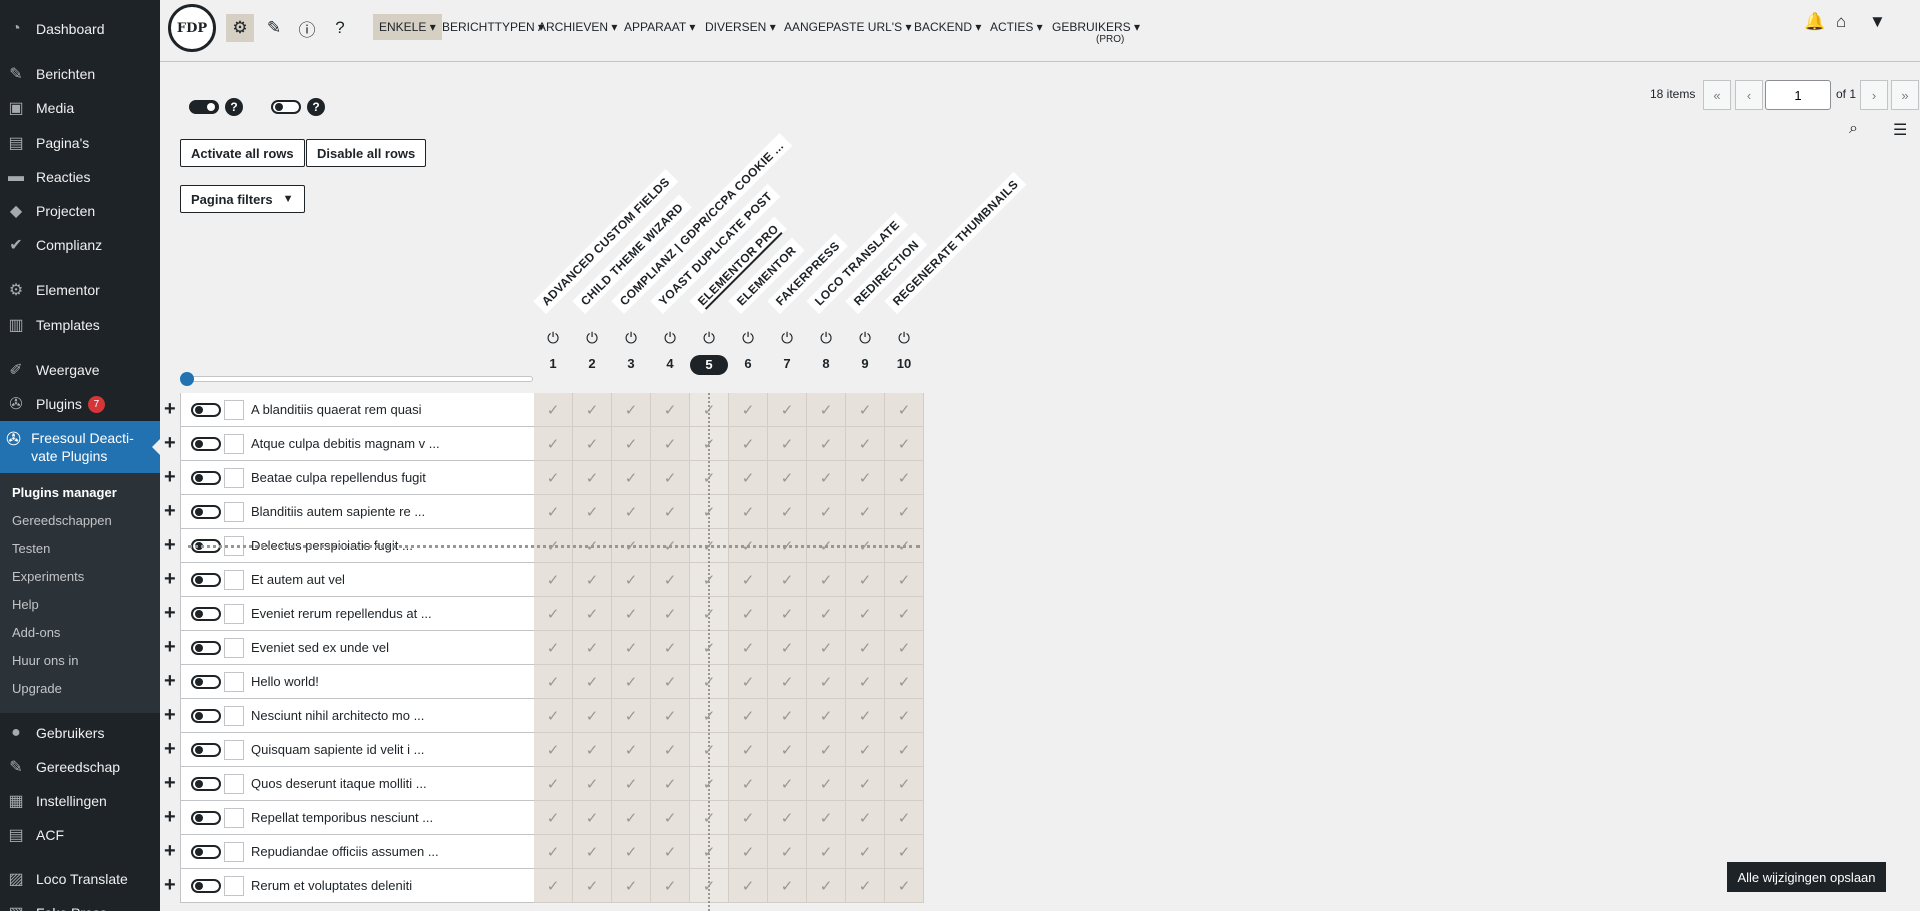  Describe the element at coordinates (80, 74) in the screenshot. I see `sidebar-item-berichten: ✎ Berichten` at that location.